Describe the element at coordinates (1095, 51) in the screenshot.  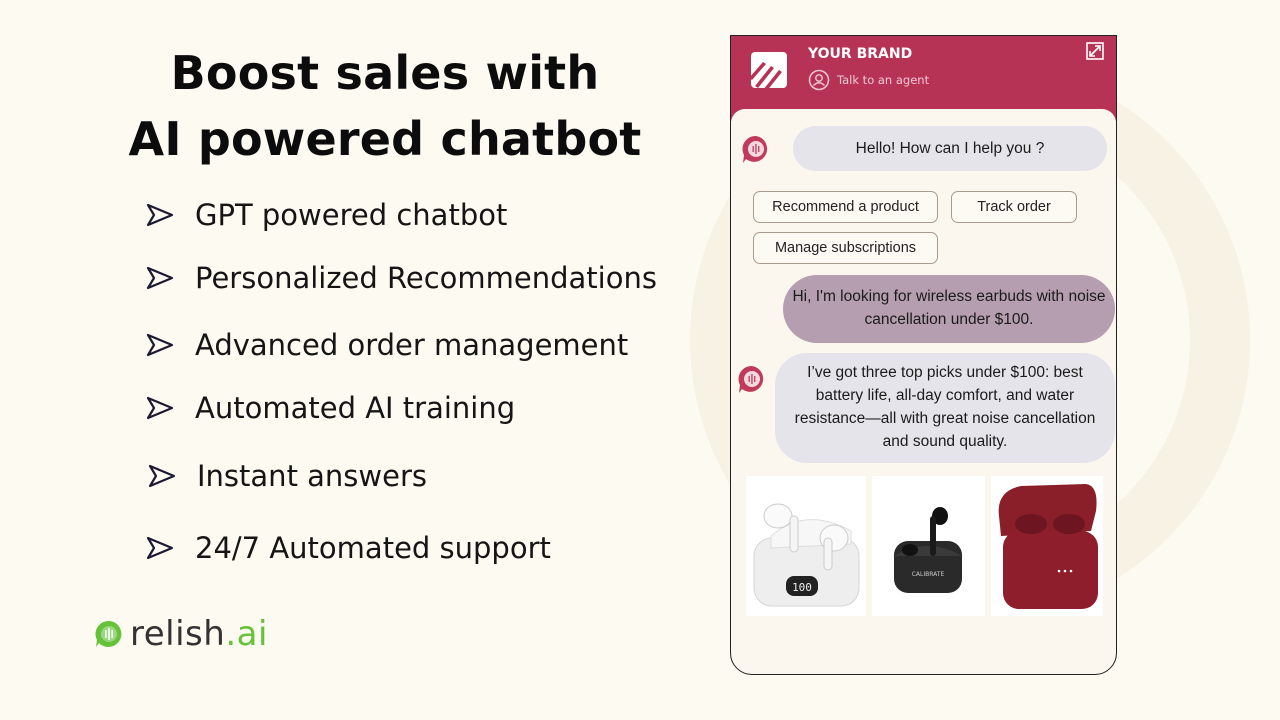
I see `expand-icon` at that location.